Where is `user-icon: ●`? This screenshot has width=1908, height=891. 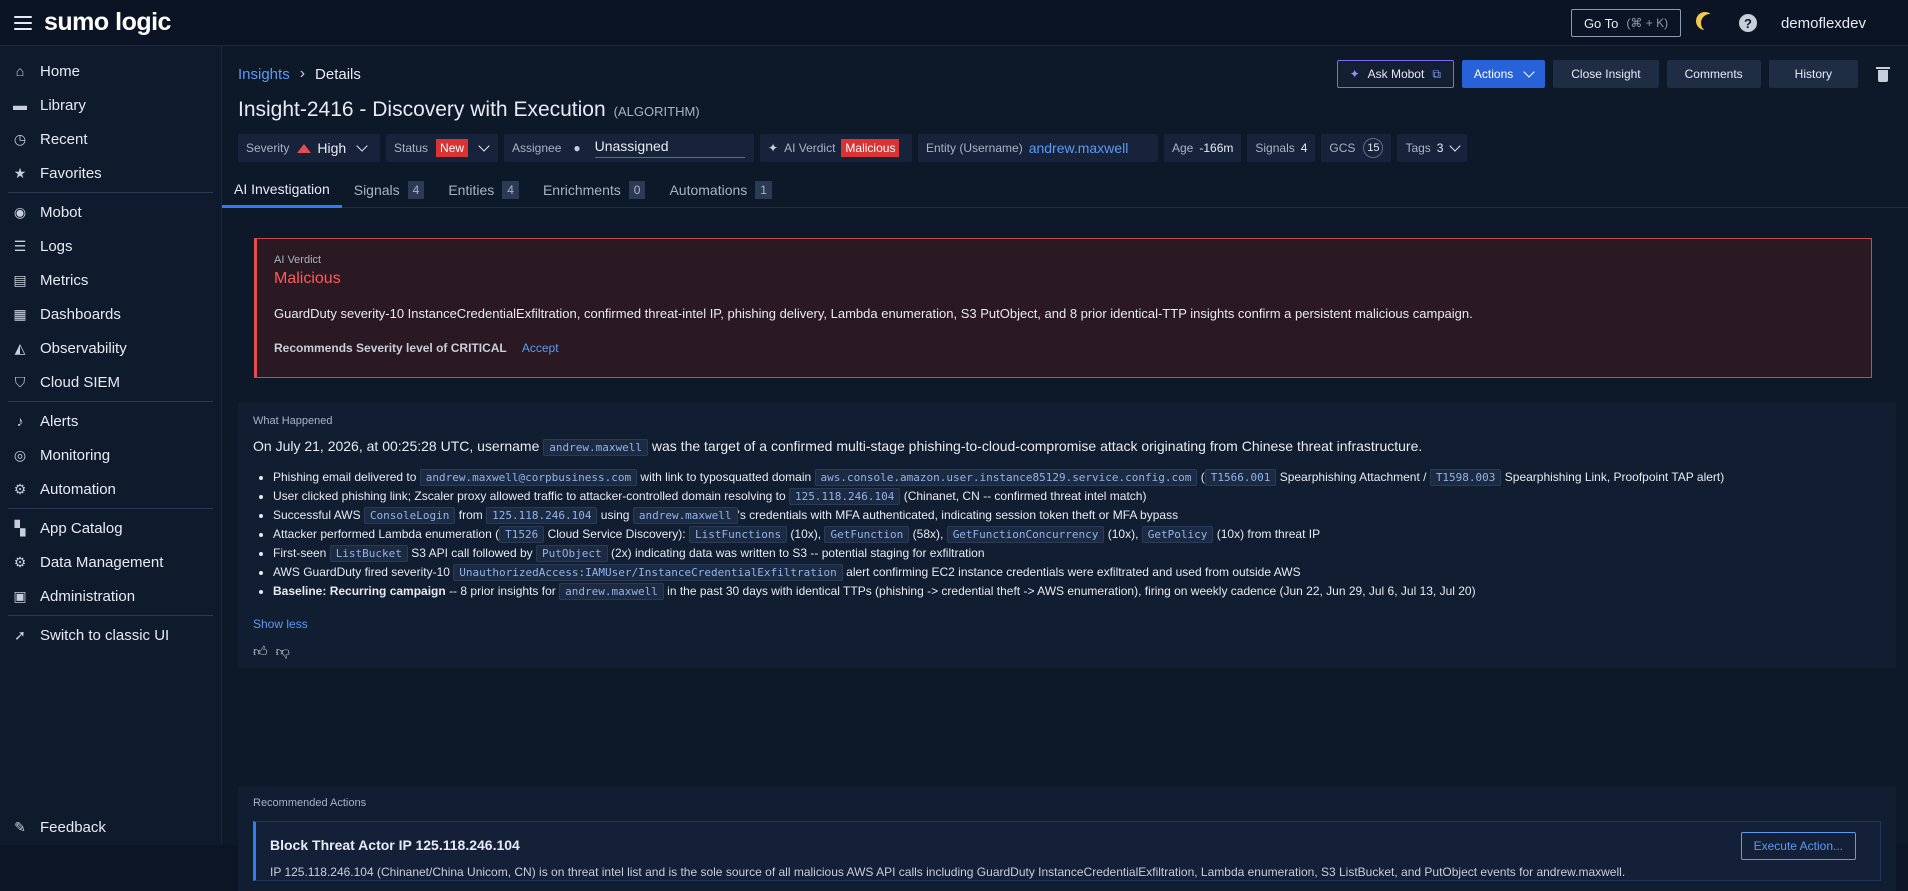 user-icon: ● is located at coordinates (577, 148).